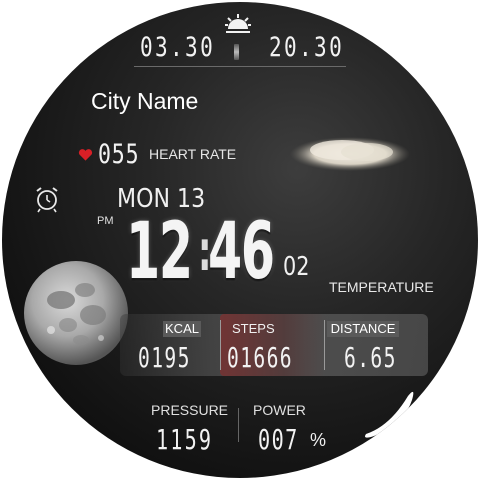 Image resolution: width=480 pixels, height=480 pixels. I want to click on time-minutes: 46, so click(241, 252).